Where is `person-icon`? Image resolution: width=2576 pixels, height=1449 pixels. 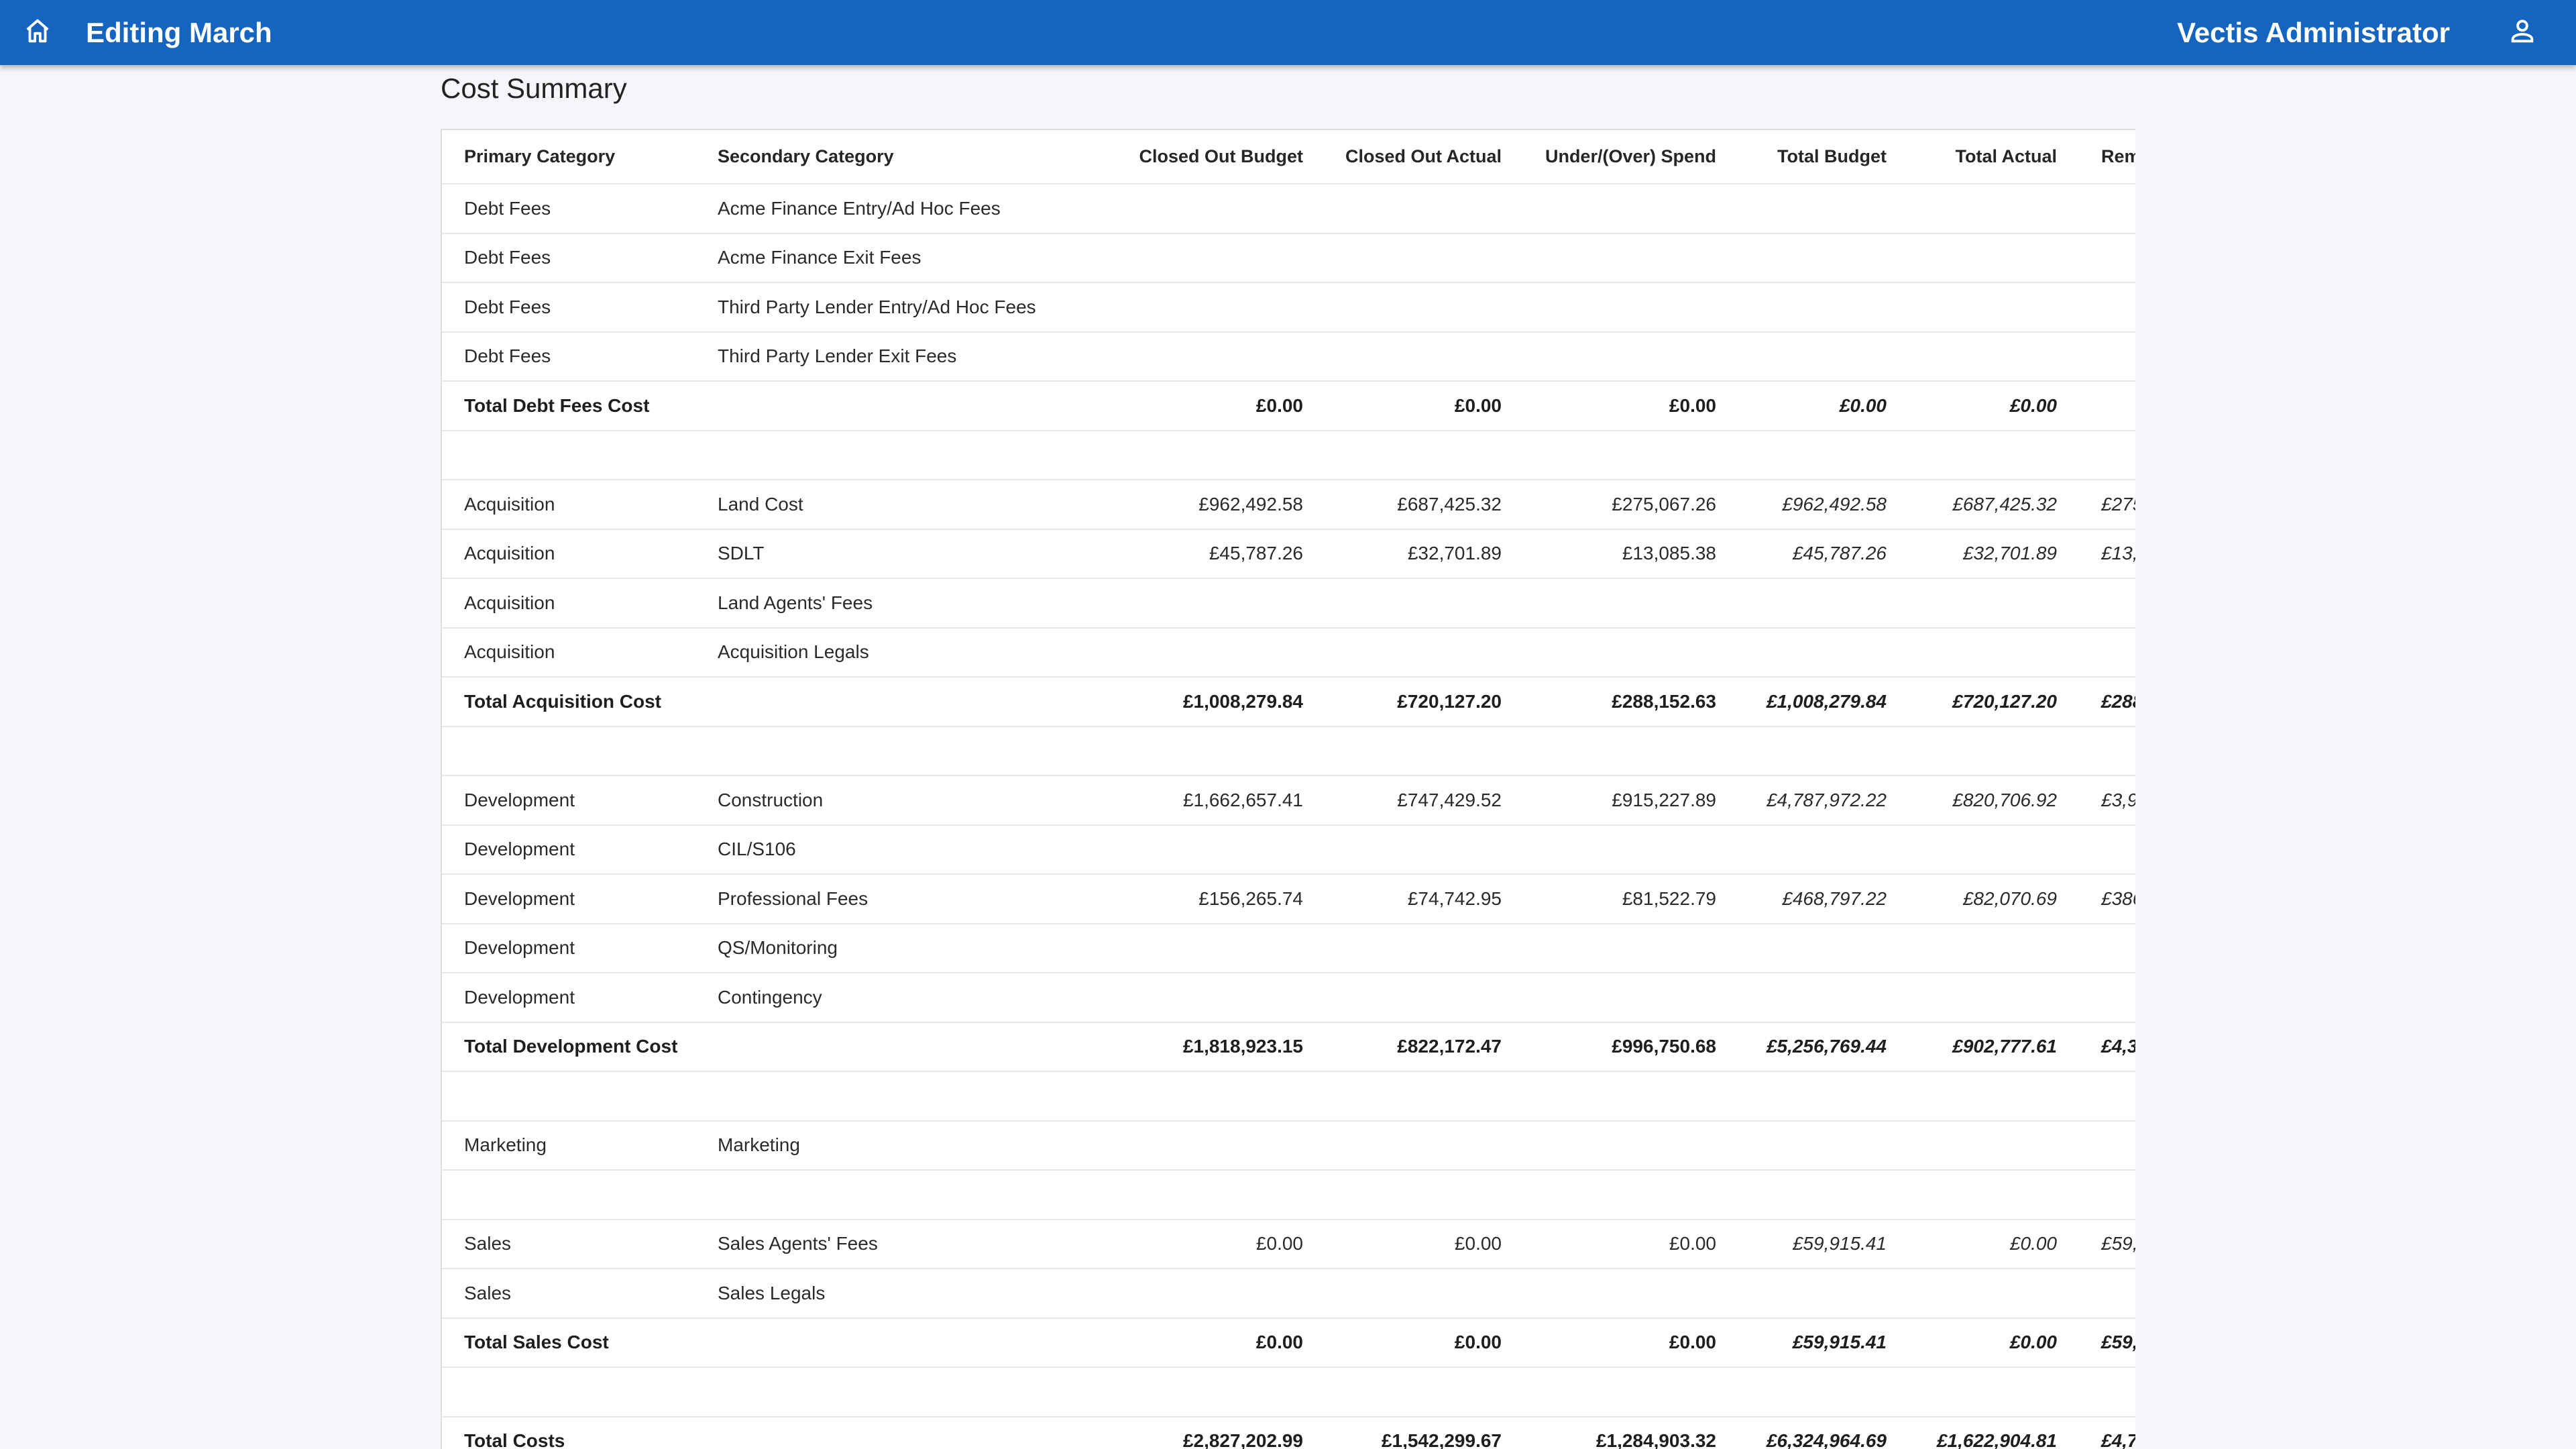
person-icon is located at coordinates (2522, 32).